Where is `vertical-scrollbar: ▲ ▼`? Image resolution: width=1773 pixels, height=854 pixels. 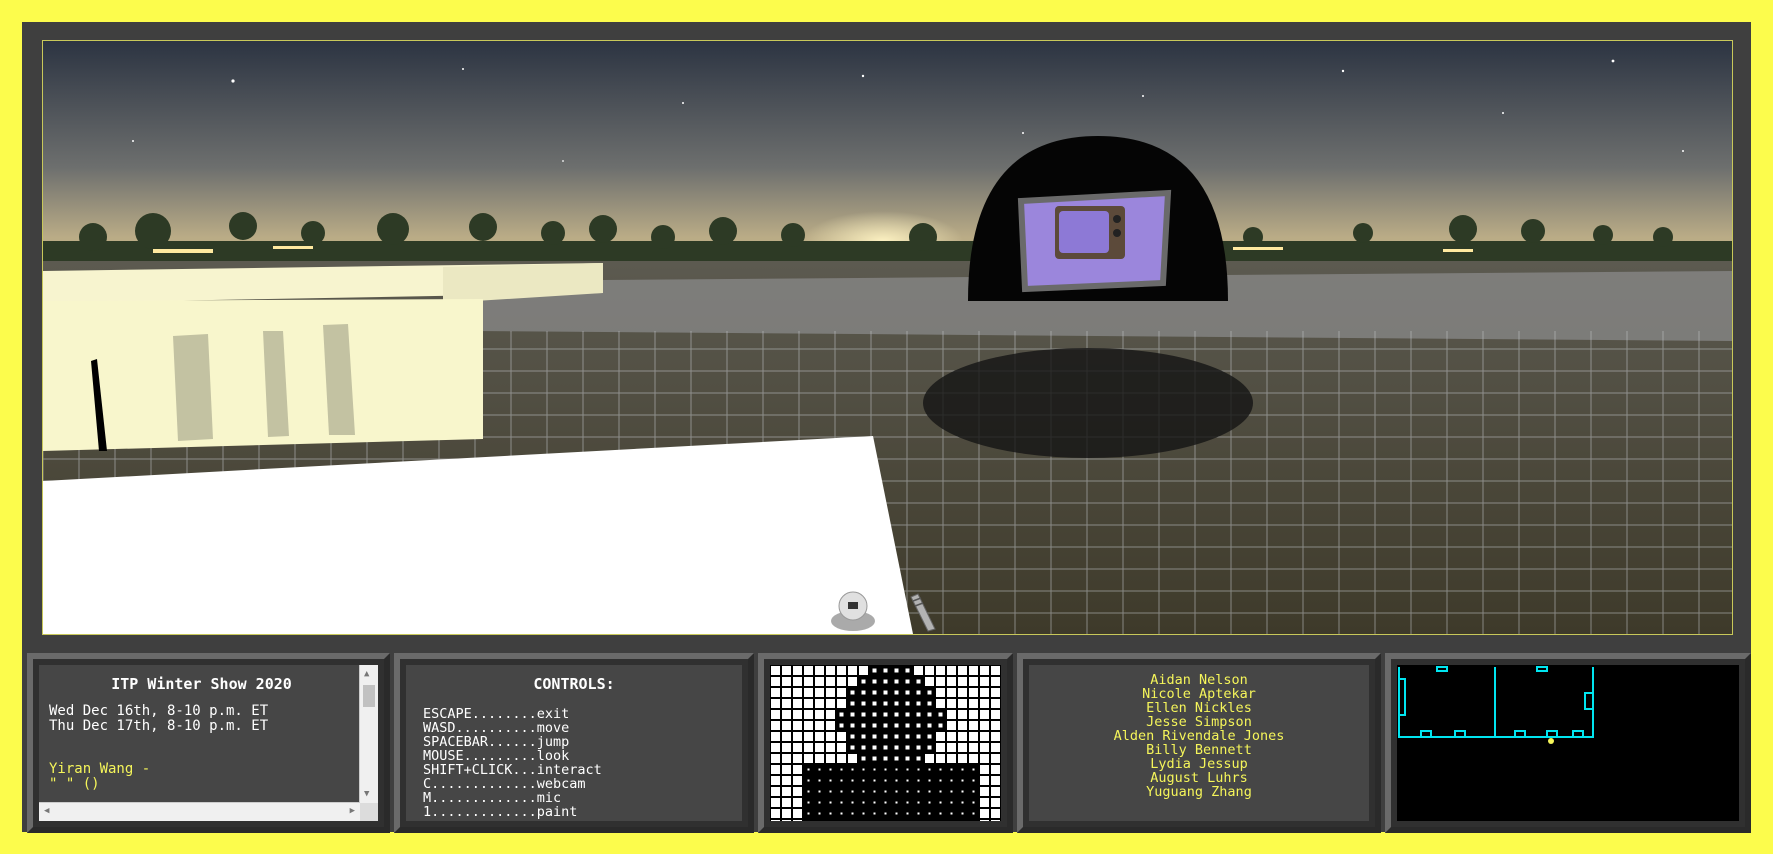 vertical-scrollbar: ▲ ▼ is located at coordinates (368, 734).